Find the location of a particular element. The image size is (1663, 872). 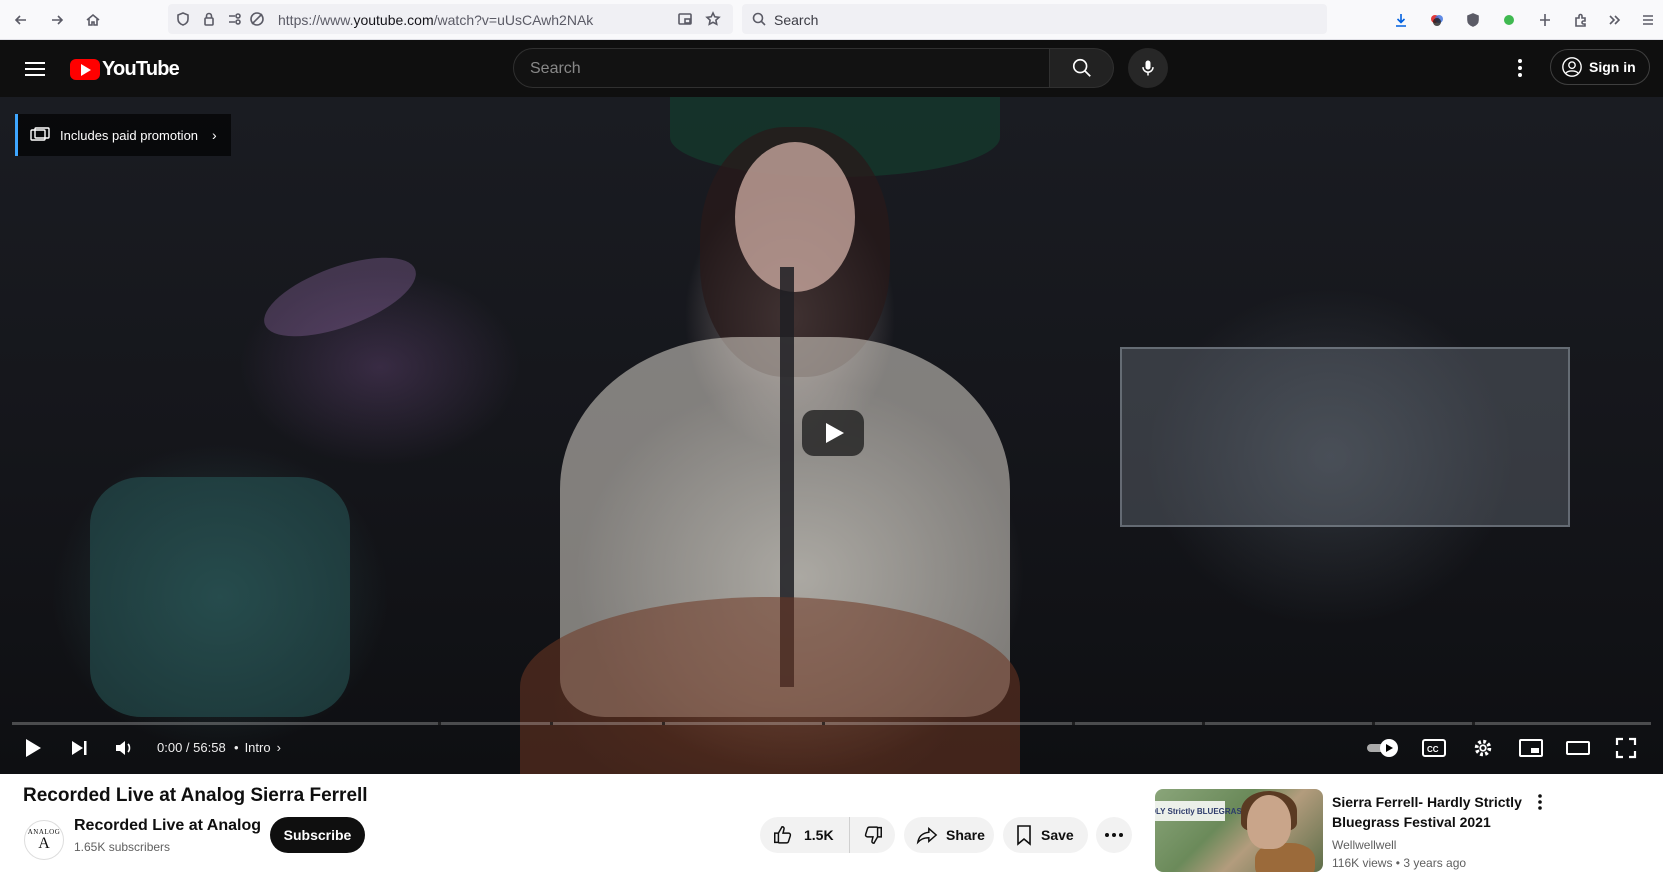

play-icon is located at coordinates (33, 748).